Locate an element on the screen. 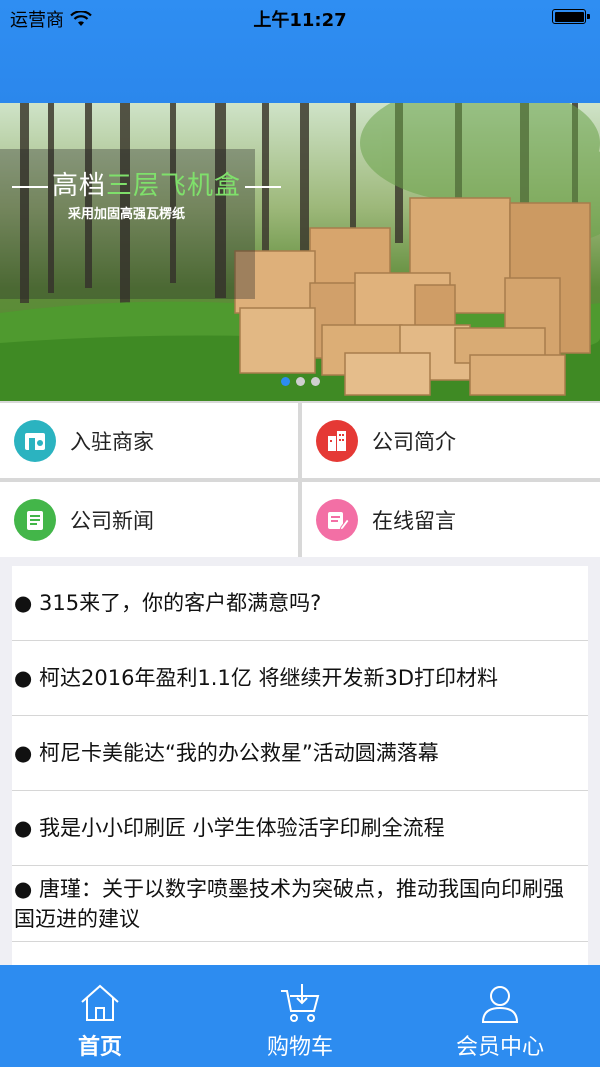  banner-subtitle: 采用加固高强瓦楞纸 is located at coordinates (127, 214).